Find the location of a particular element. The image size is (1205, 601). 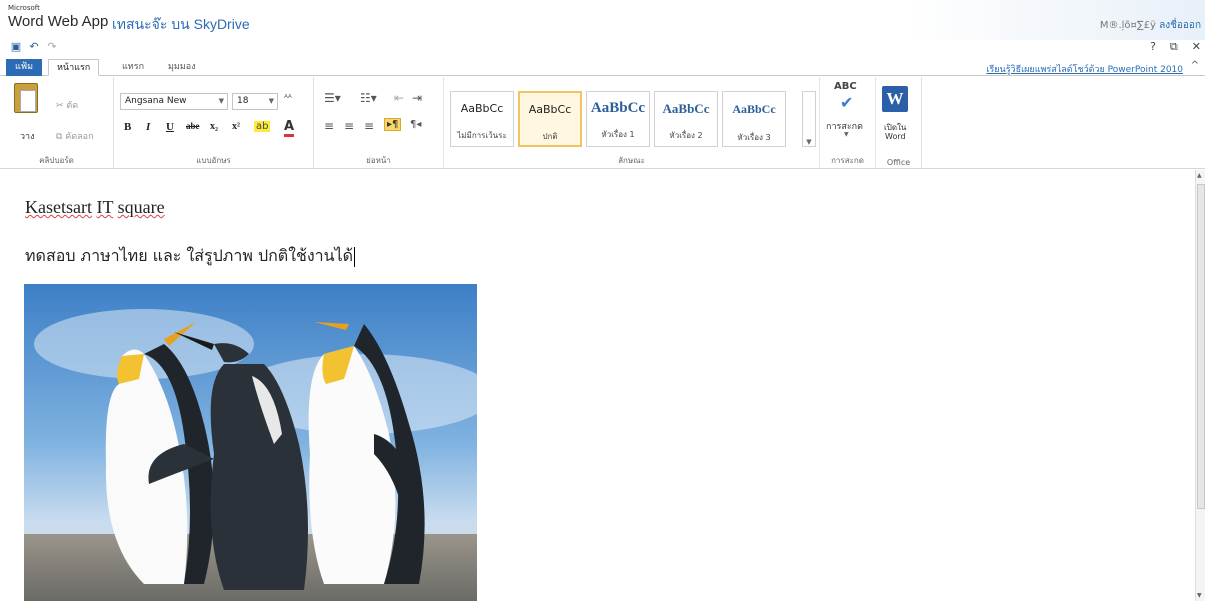

style-name: หัวเรื่อง 3 is located at coordinates (754, 137).